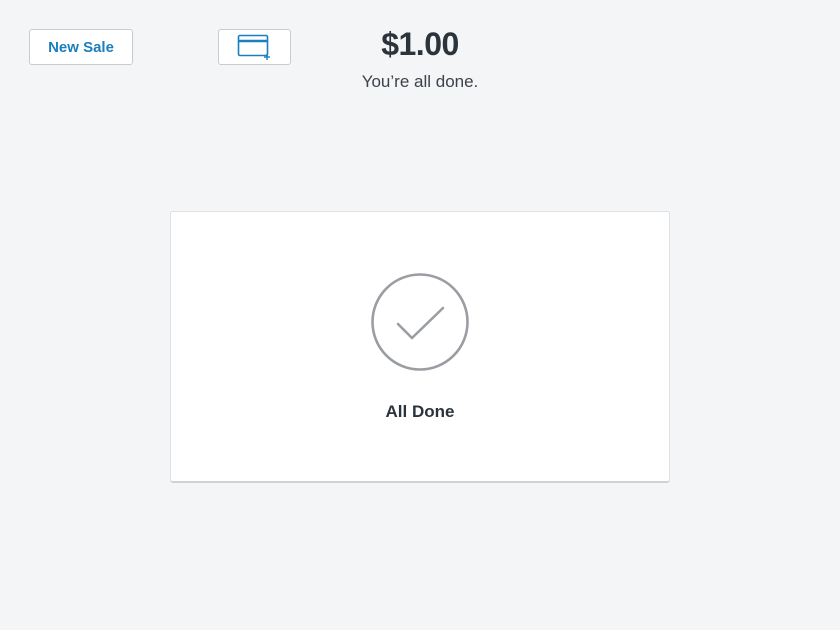  What do you see at coordinates (420, 411) in the screenshot?
I see `all-done-label: All Done` at bounding box center [420, 411].